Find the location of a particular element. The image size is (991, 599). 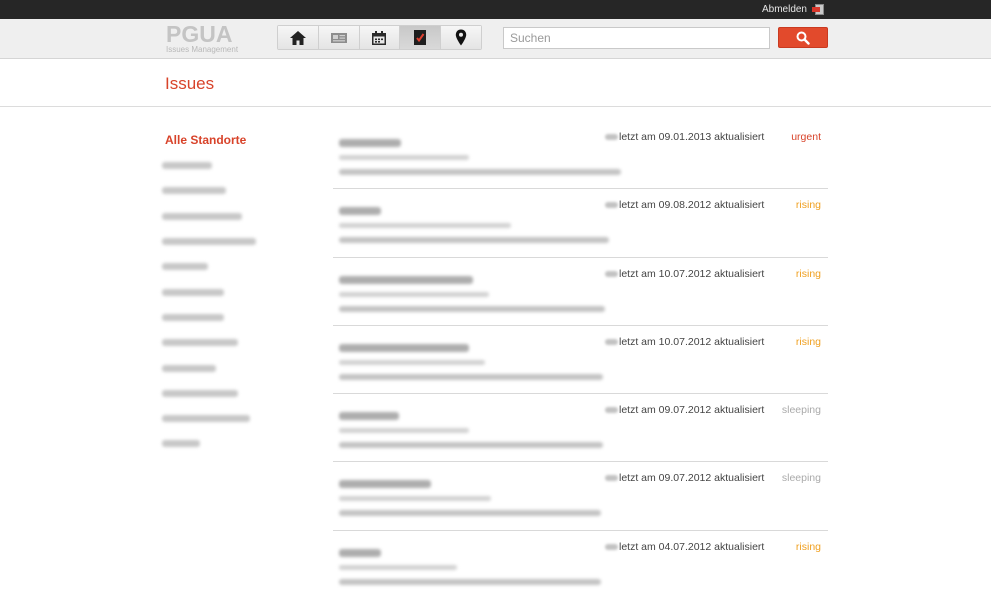

search-input is located at coordinates (636, 38).